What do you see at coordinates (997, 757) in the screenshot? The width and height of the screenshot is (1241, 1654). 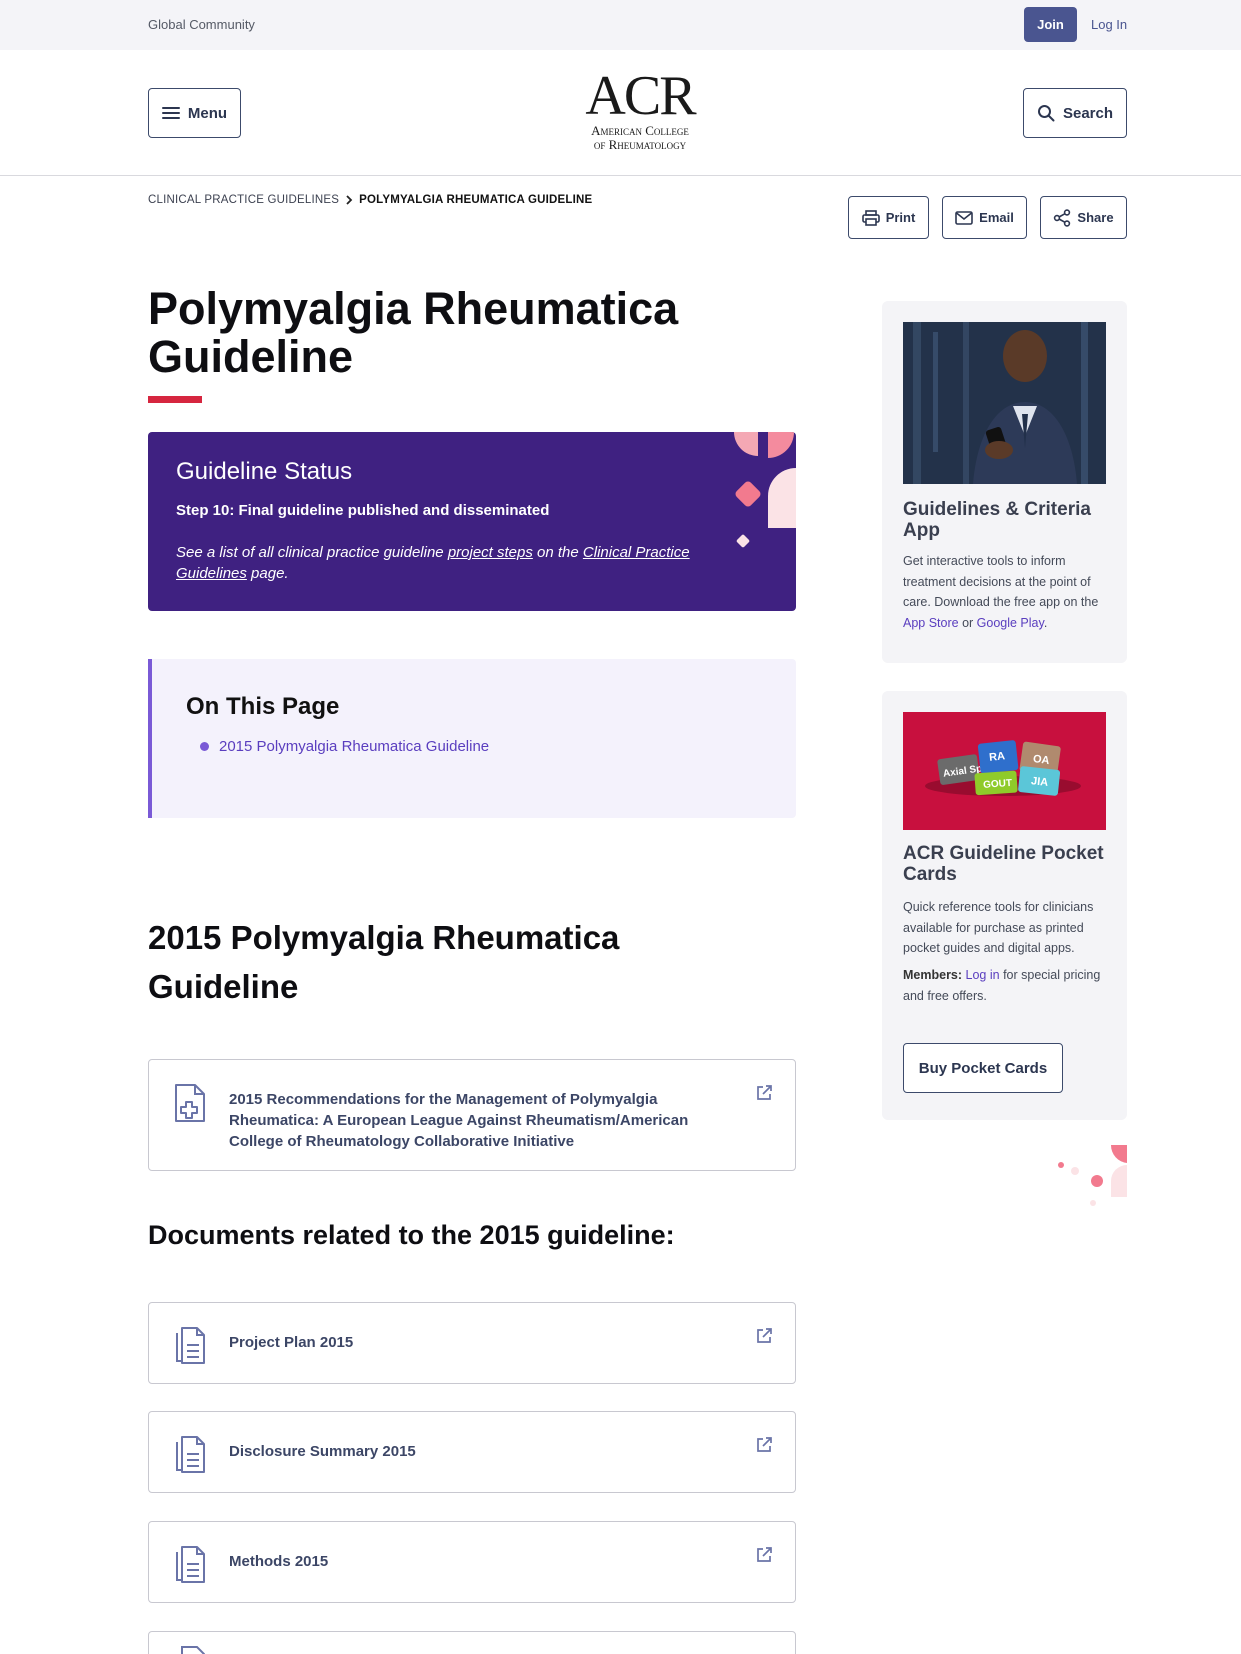 I see `tile-ra: RA` at bounding box center [997, 757].